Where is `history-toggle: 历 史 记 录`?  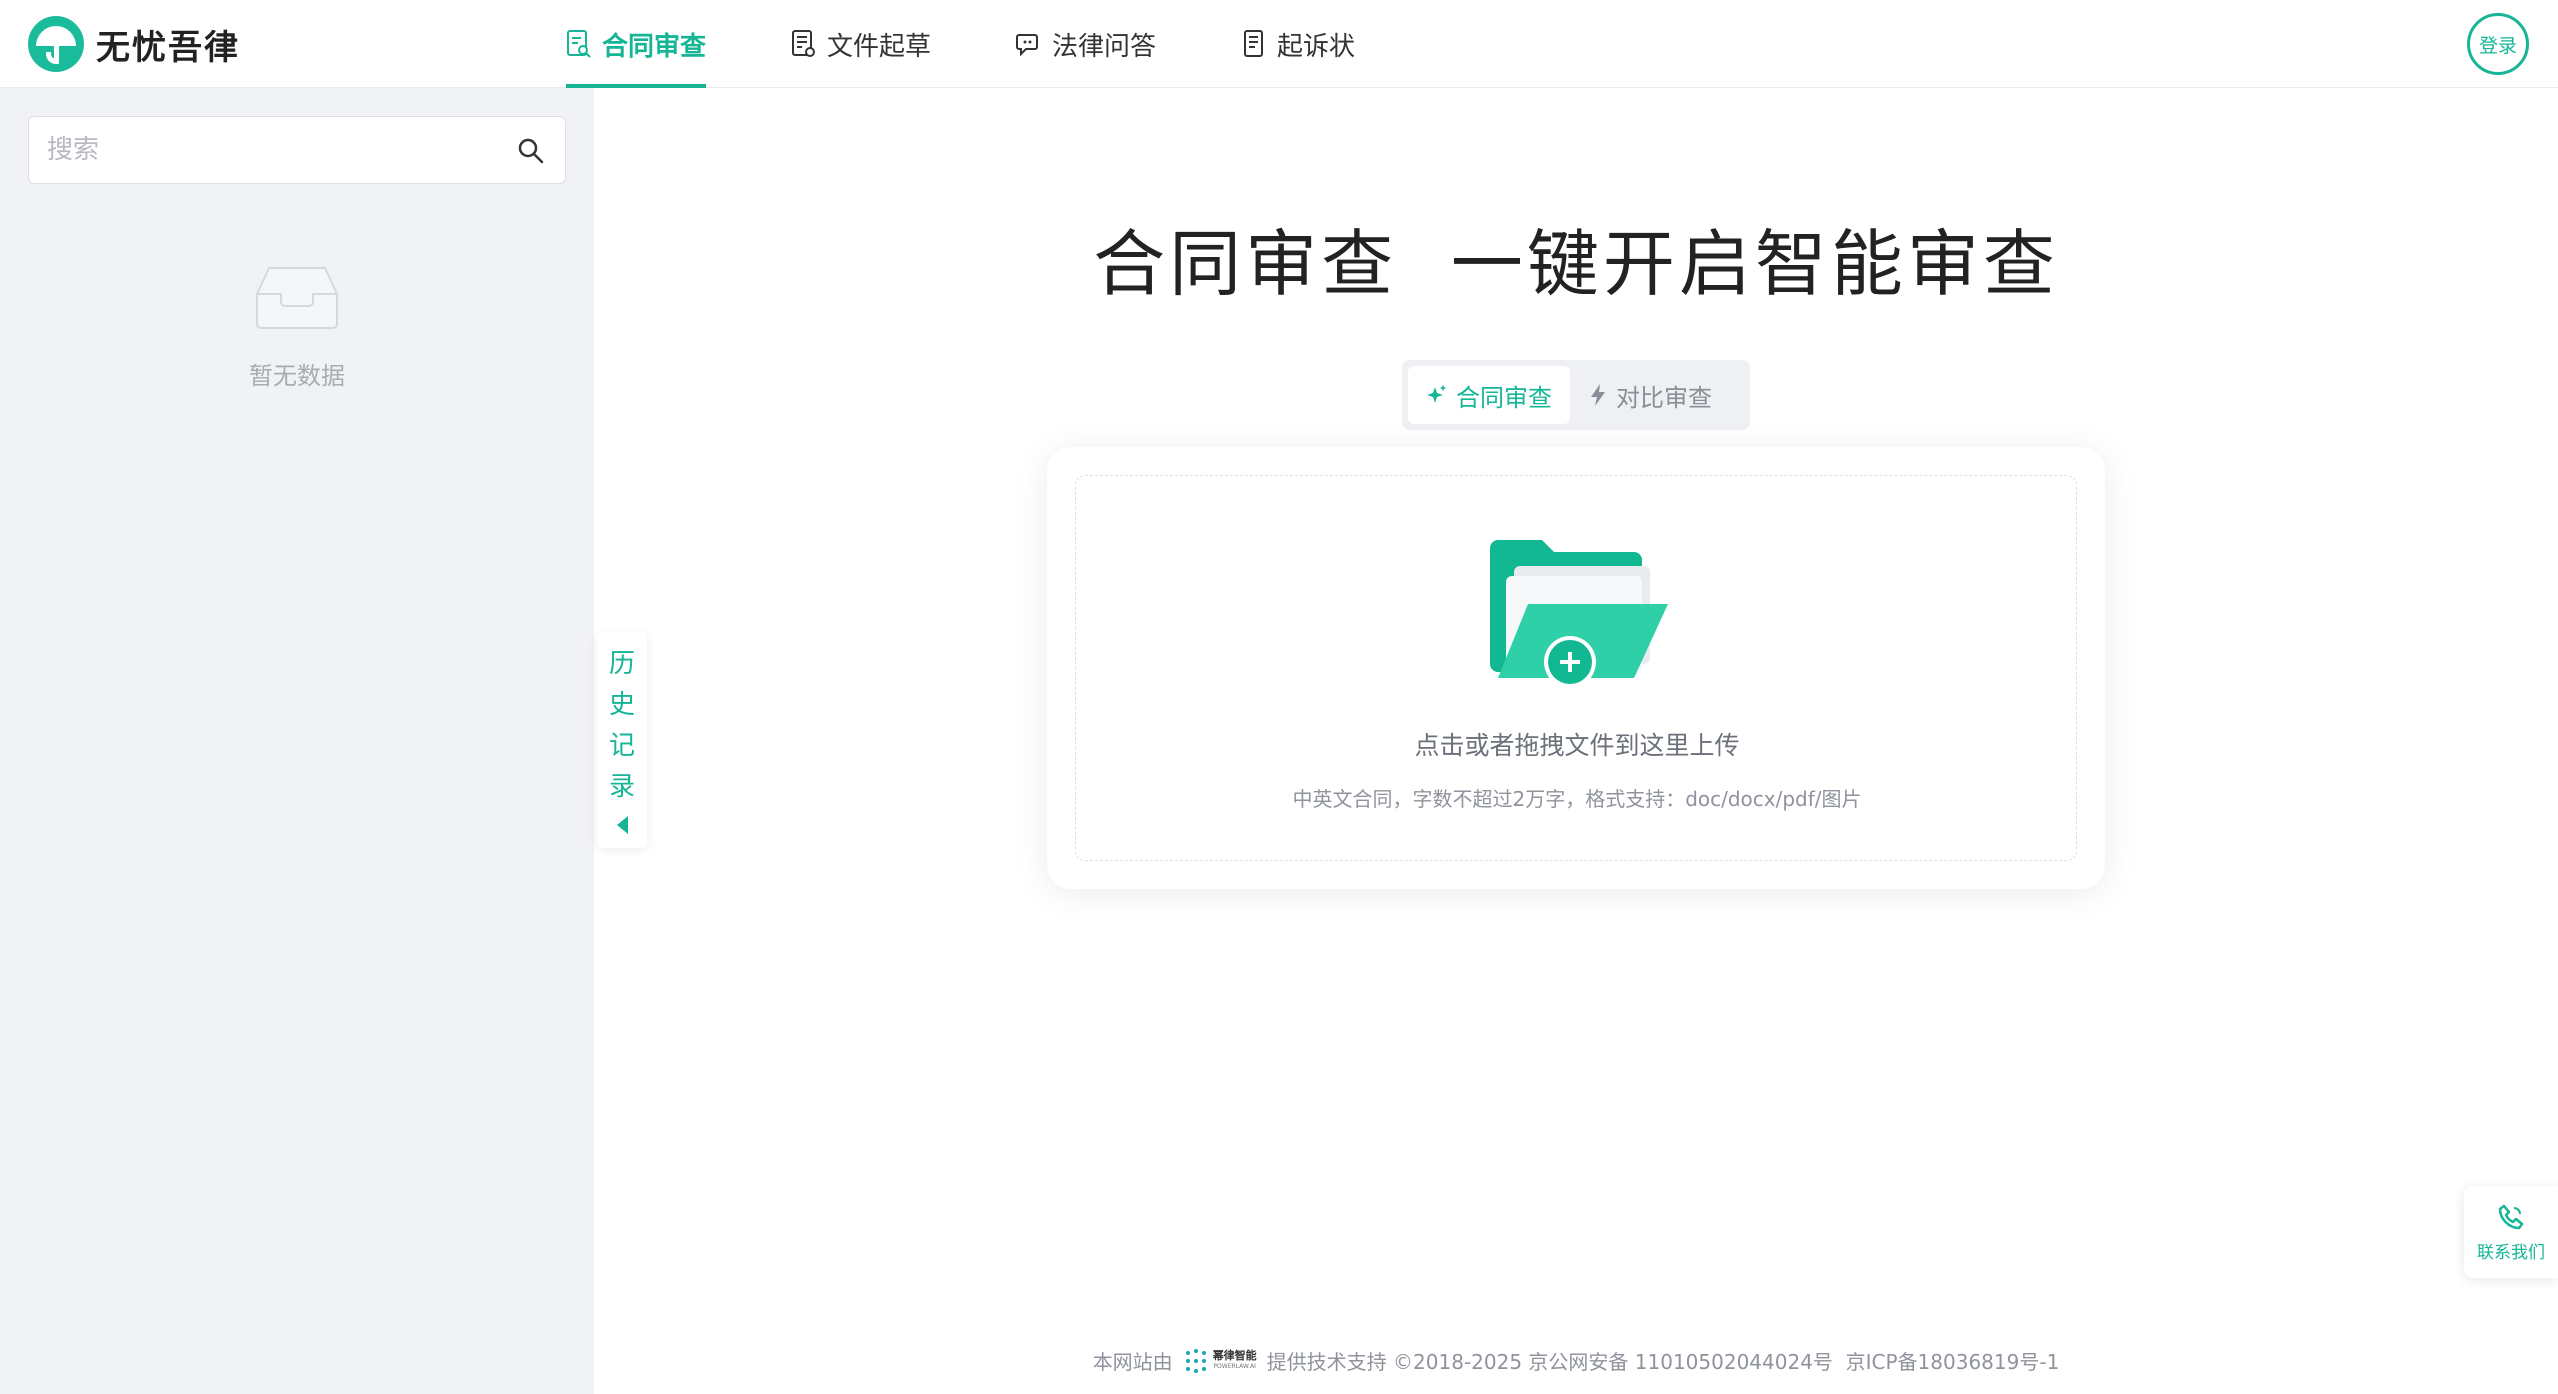 history-toggle: 历 史 记 录 is located at coordinates (622, 740).